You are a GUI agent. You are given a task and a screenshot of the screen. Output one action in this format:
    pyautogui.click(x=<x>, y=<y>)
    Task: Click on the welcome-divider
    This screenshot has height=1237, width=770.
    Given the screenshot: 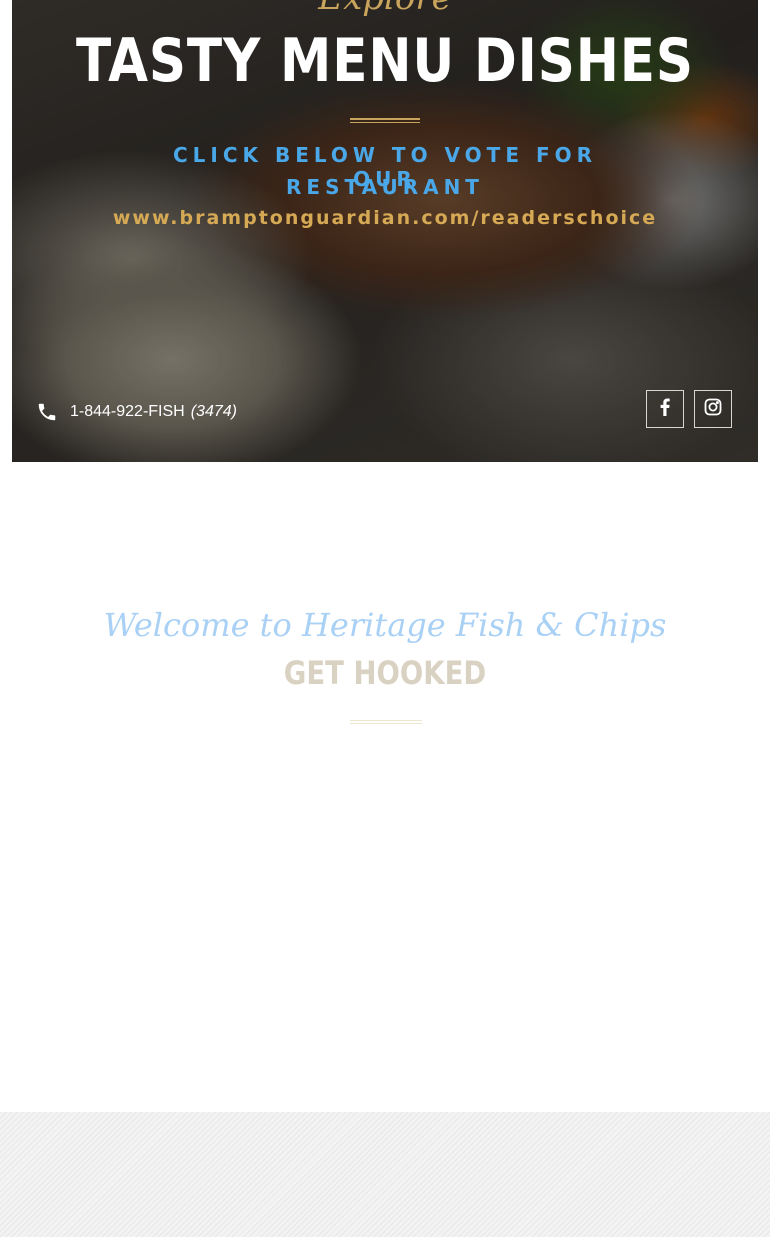 What is the action you would take?
    pyautogui.click(x=386, y=722)
    